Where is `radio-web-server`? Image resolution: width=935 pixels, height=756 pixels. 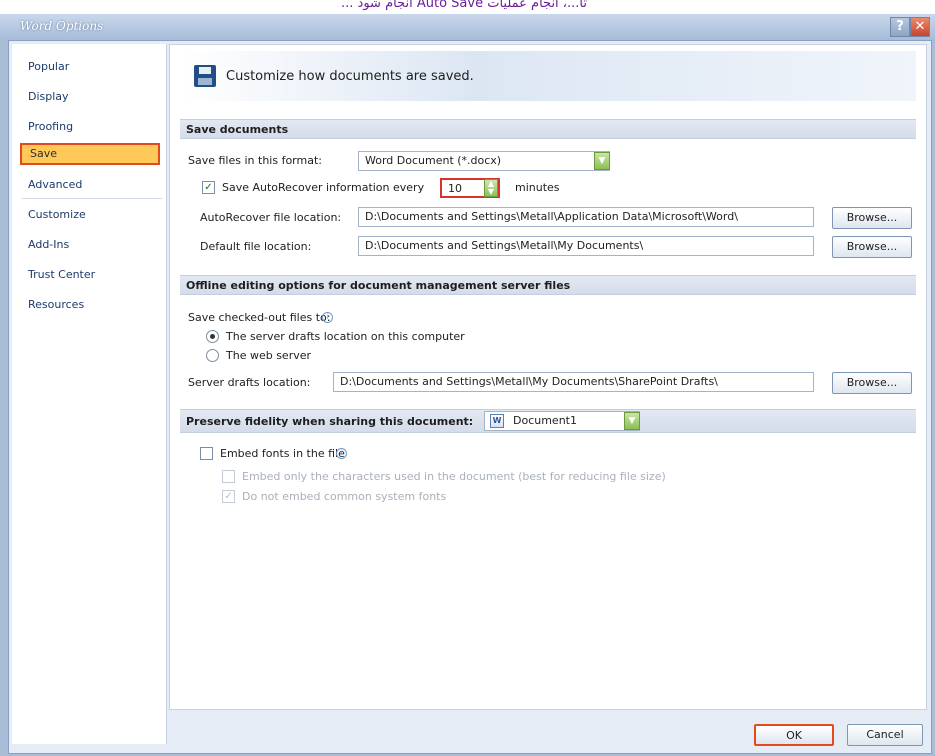
radio-web-server is located at coordinates (212, 355).